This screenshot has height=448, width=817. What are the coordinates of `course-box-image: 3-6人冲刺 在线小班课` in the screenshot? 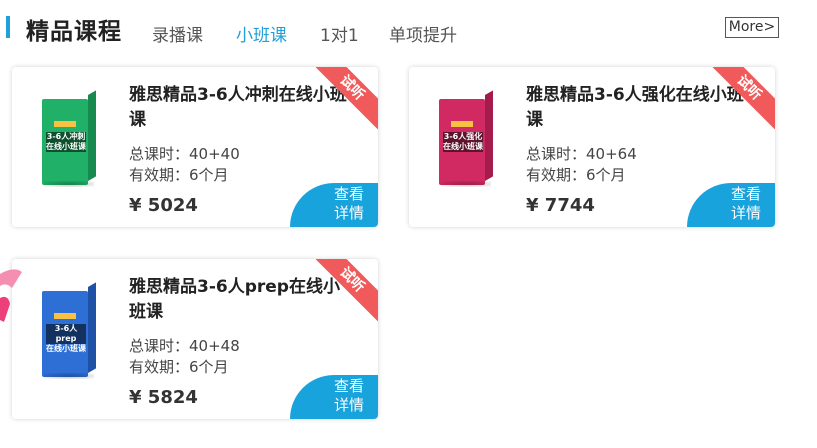 It's located at (70, 138).